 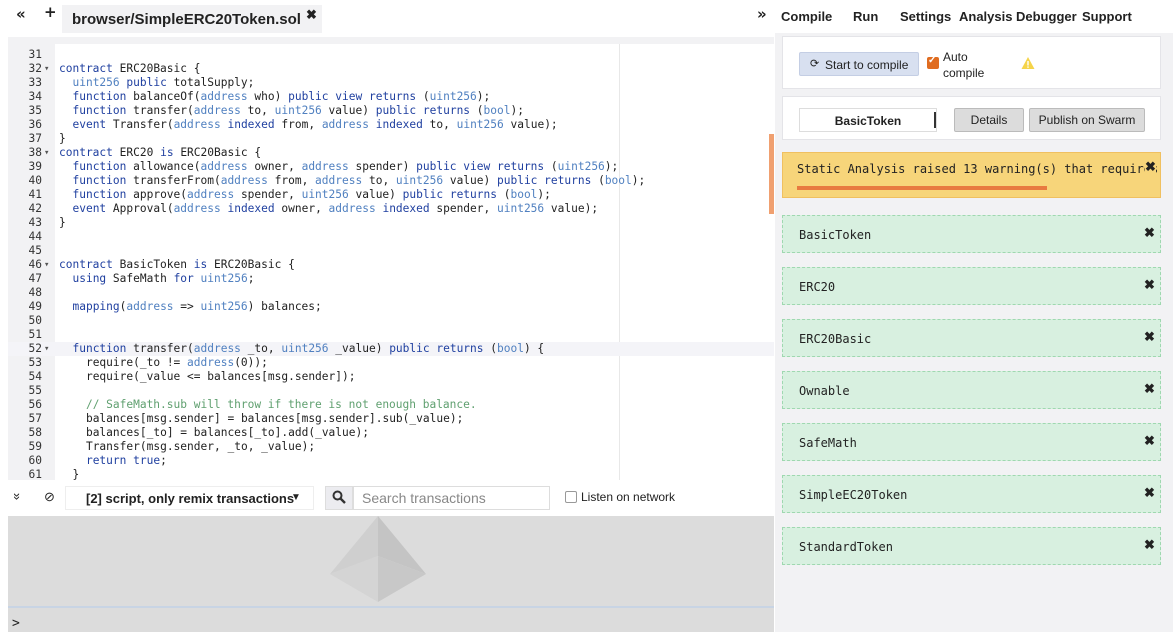 I want to click on caret-down-icon: ▼, so click(x=296, y=497).